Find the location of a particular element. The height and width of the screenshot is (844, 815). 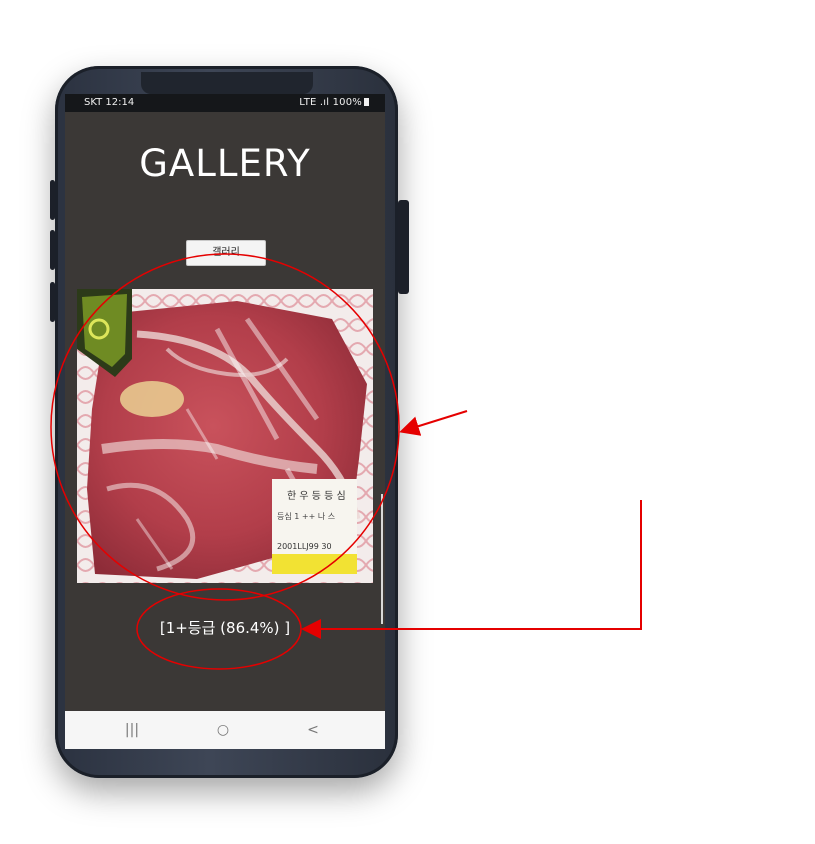

meat-photo: 한 우 등 등 심 등심 1 ++ 나 스 2001LLJ99 30 is located at coordinates (225, 436).